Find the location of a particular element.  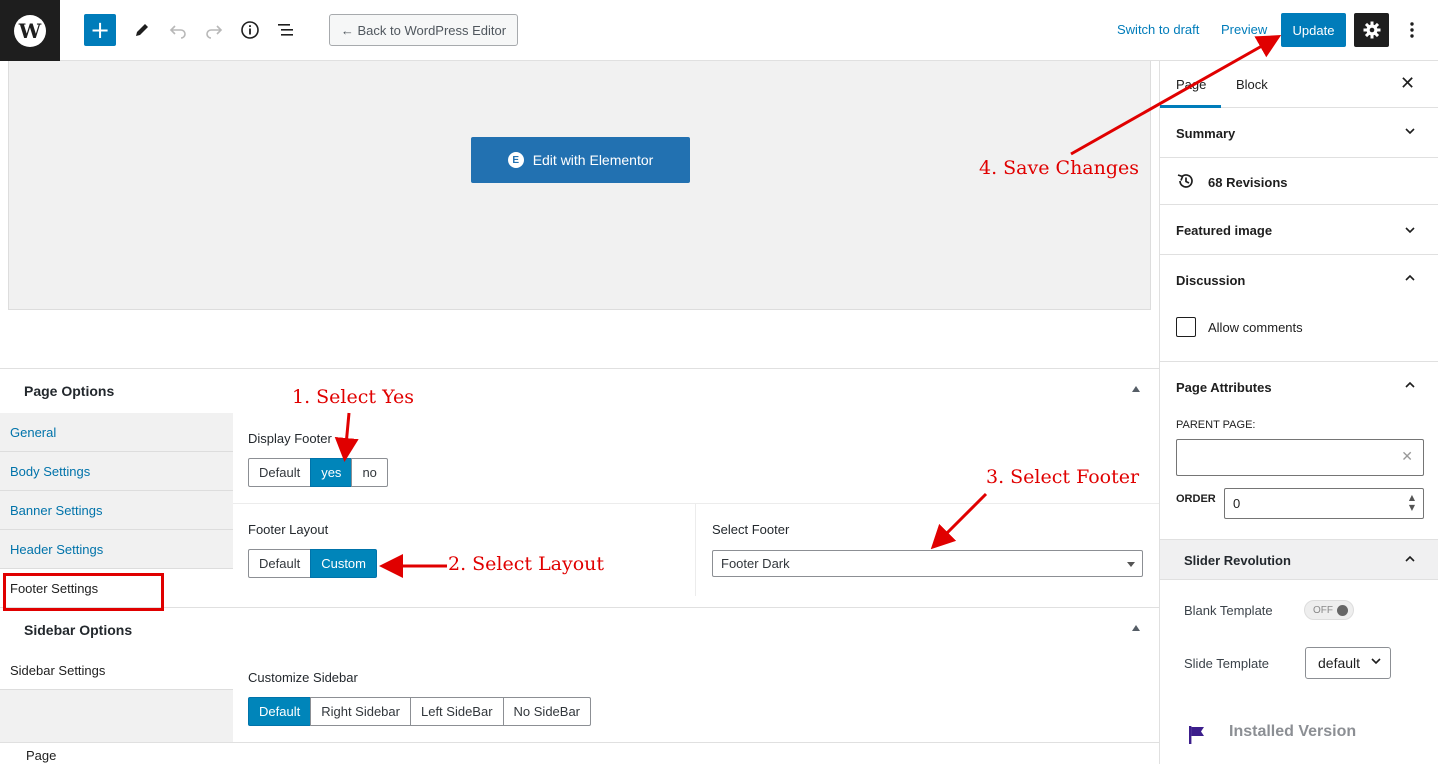

annotation-step-2: 2. Select Layout is located at coordinates (526, 564).